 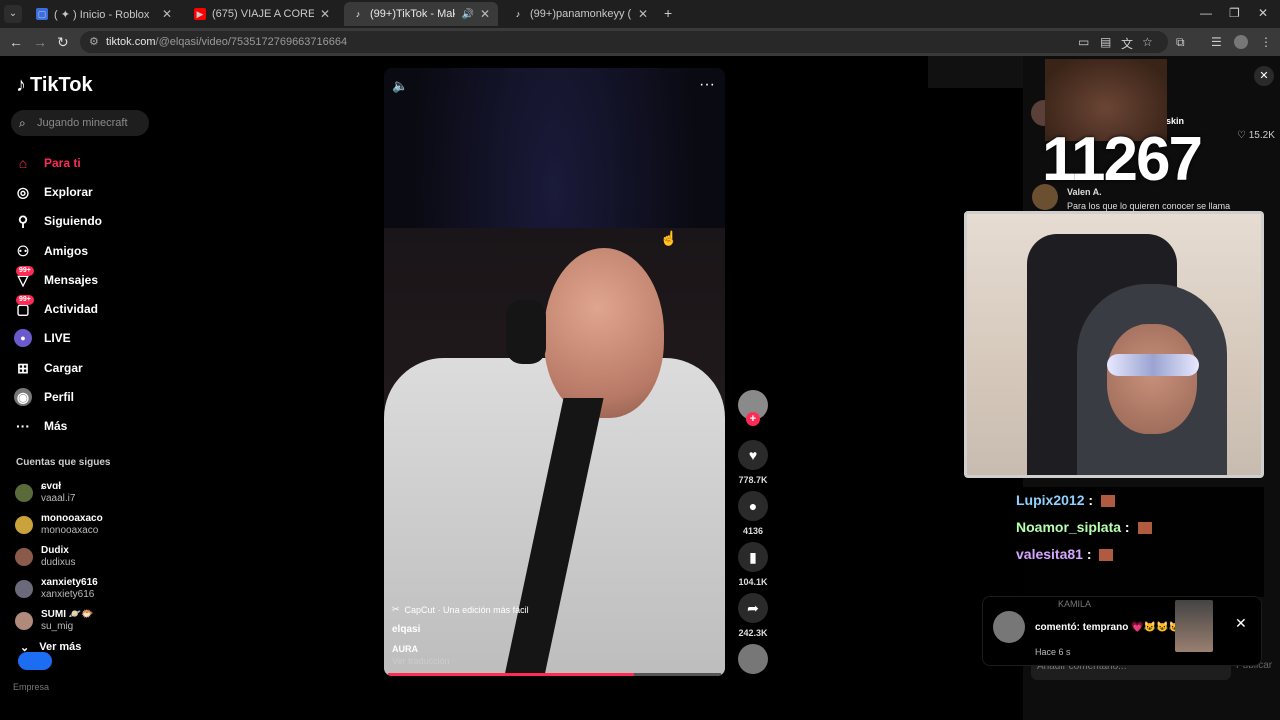 What do you see at coordinates (79, 338) in the screenshot?
I see `sidebar-item-live: ● LIVE` at bounding box center [79, 338].